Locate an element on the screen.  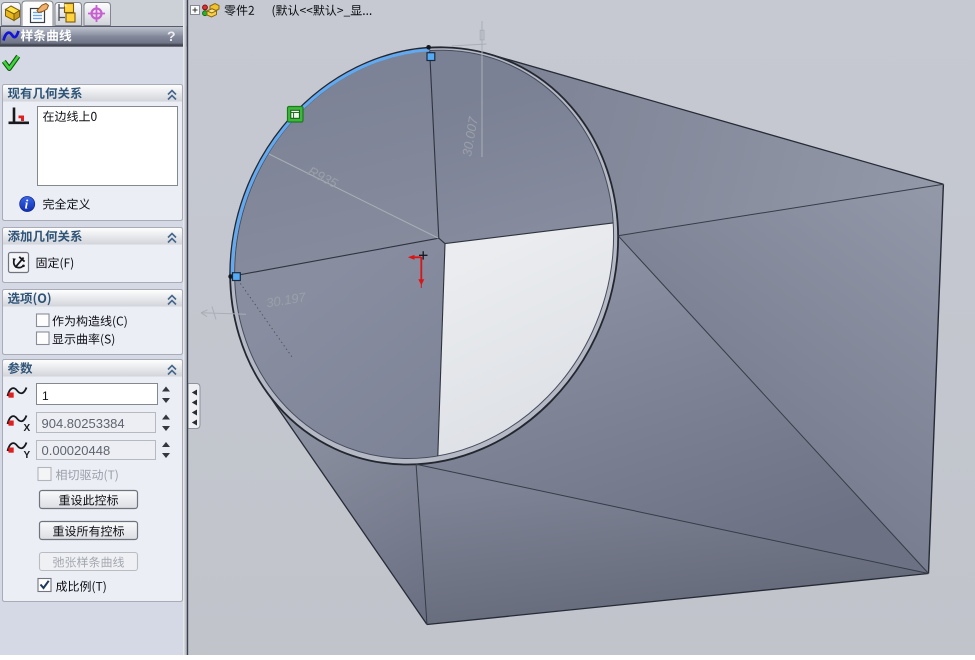
svg-text: i is located at coordinates (27, 204).